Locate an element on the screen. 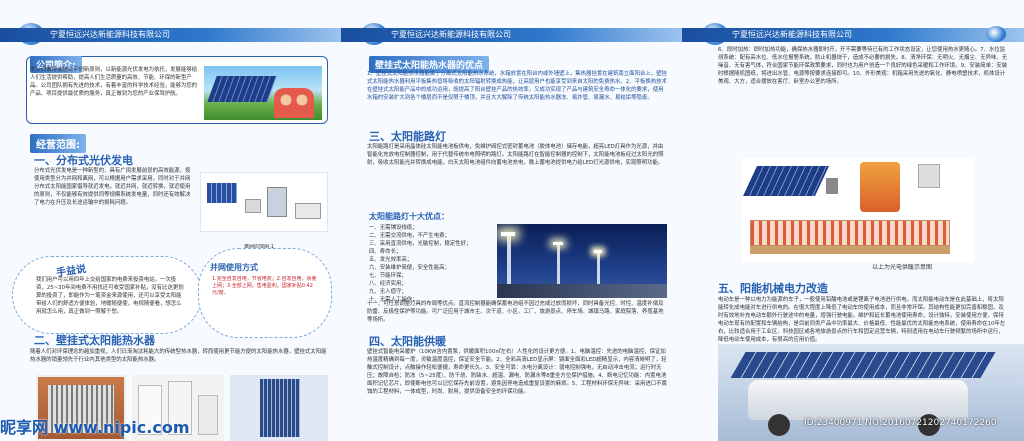 This screenshot has width=1024, height=441. scope-title: 经营范围: is located at coordinates (58, 143).